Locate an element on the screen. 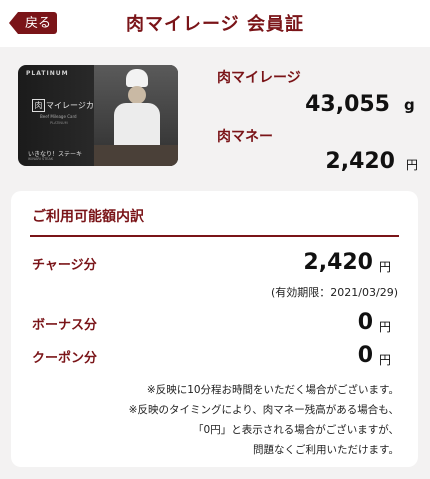 The width and height of the screenshot is (430, 479). chef-face is located at coordinates (137, 95).